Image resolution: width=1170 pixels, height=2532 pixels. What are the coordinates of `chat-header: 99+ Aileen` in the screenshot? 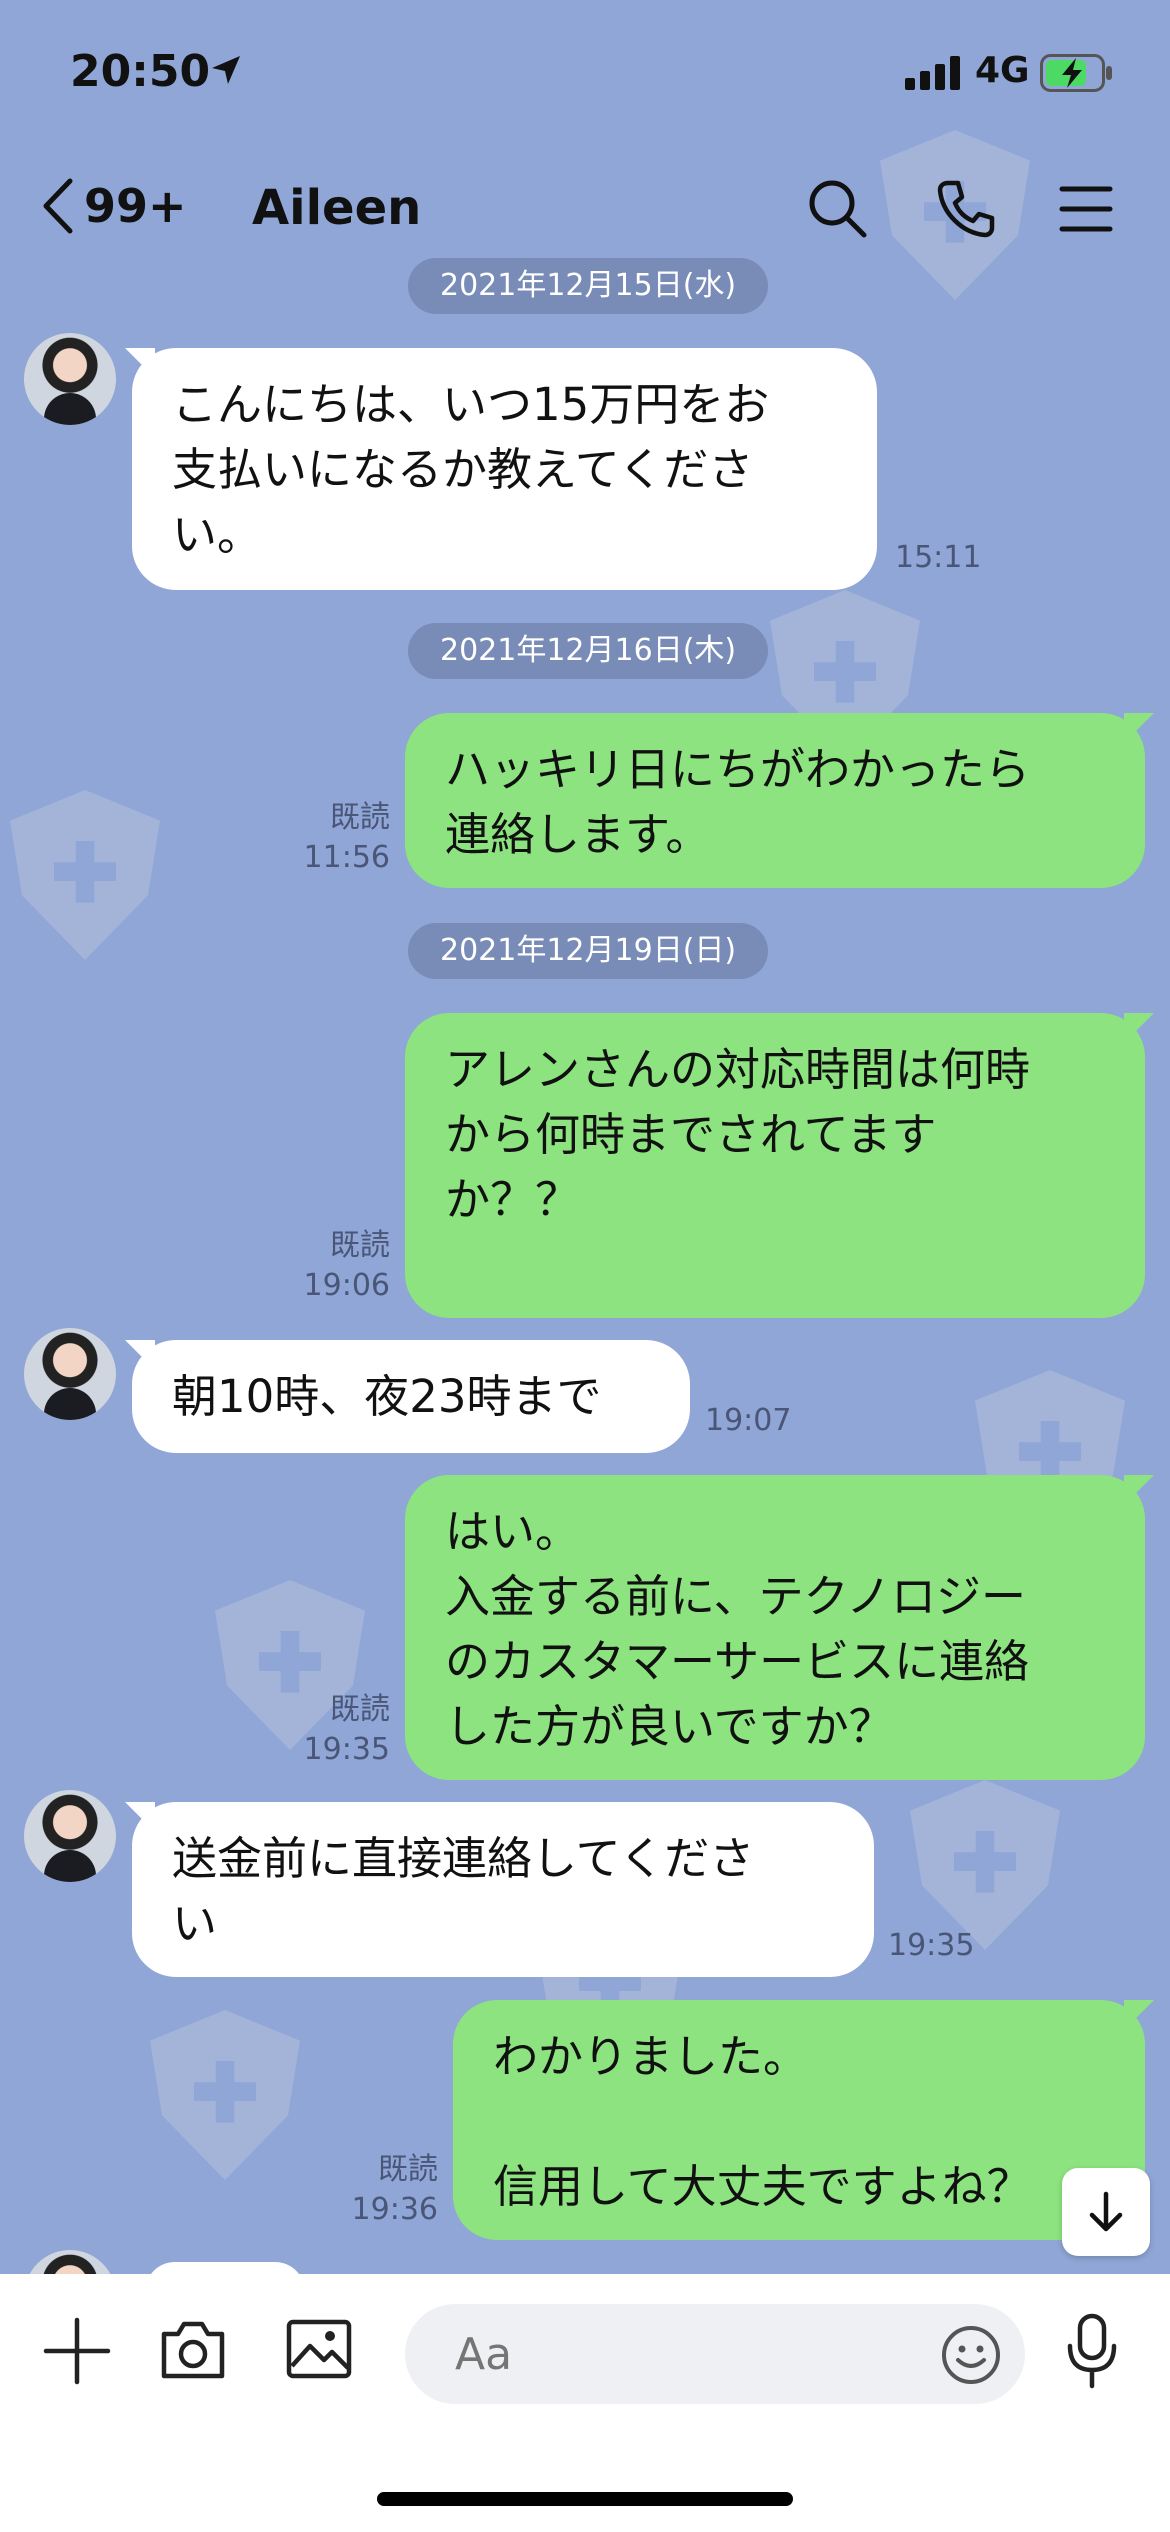 It's located at (585, 210).